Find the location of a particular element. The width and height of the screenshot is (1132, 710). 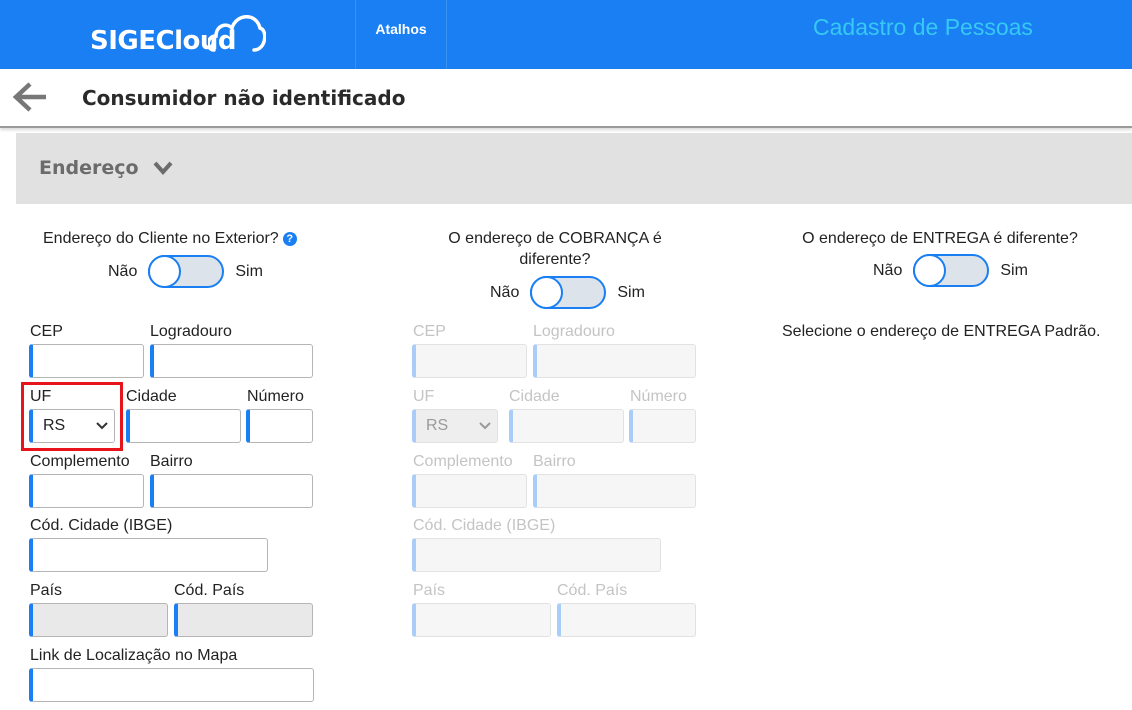

complemento-label: Complemento is located at coordinates (80, 461).